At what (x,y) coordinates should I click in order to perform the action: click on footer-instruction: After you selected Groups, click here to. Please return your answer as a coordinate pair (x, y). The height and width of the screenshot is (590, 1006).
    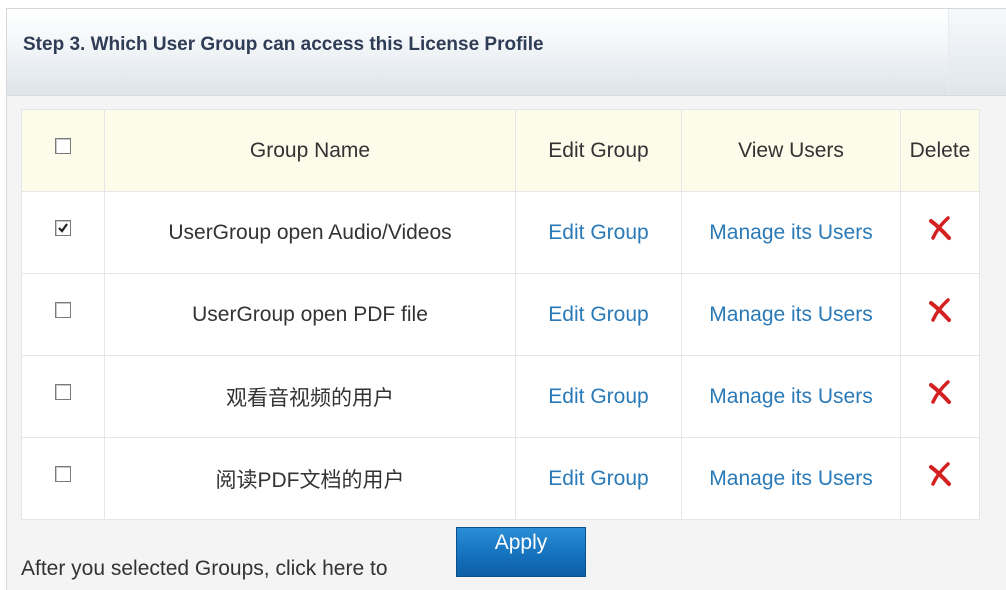
    Looking at the image, I should click on (204, 568).